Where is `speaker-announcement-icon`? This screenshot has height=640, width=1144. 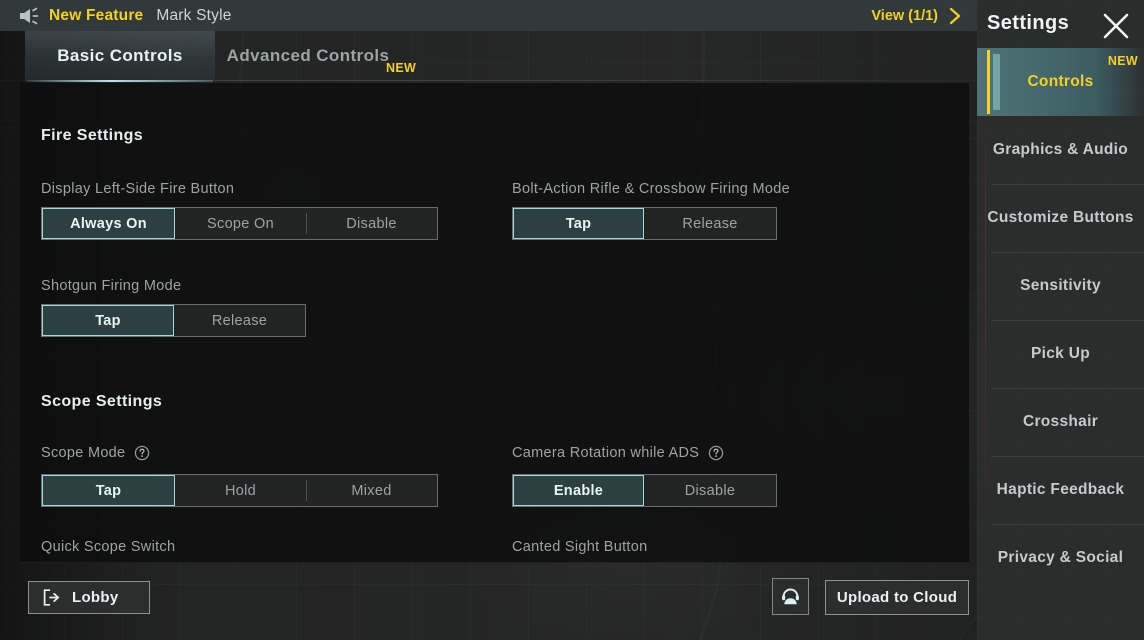
speaker-announcement-icon is located at coordinates (29, 15).